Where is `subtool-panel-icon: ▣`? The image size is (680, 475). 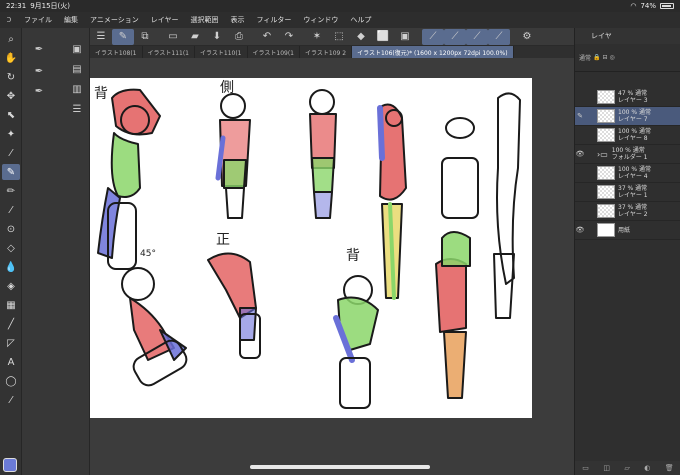
subtool-panel-icon: ▣ is located at coordinates (77, 49).